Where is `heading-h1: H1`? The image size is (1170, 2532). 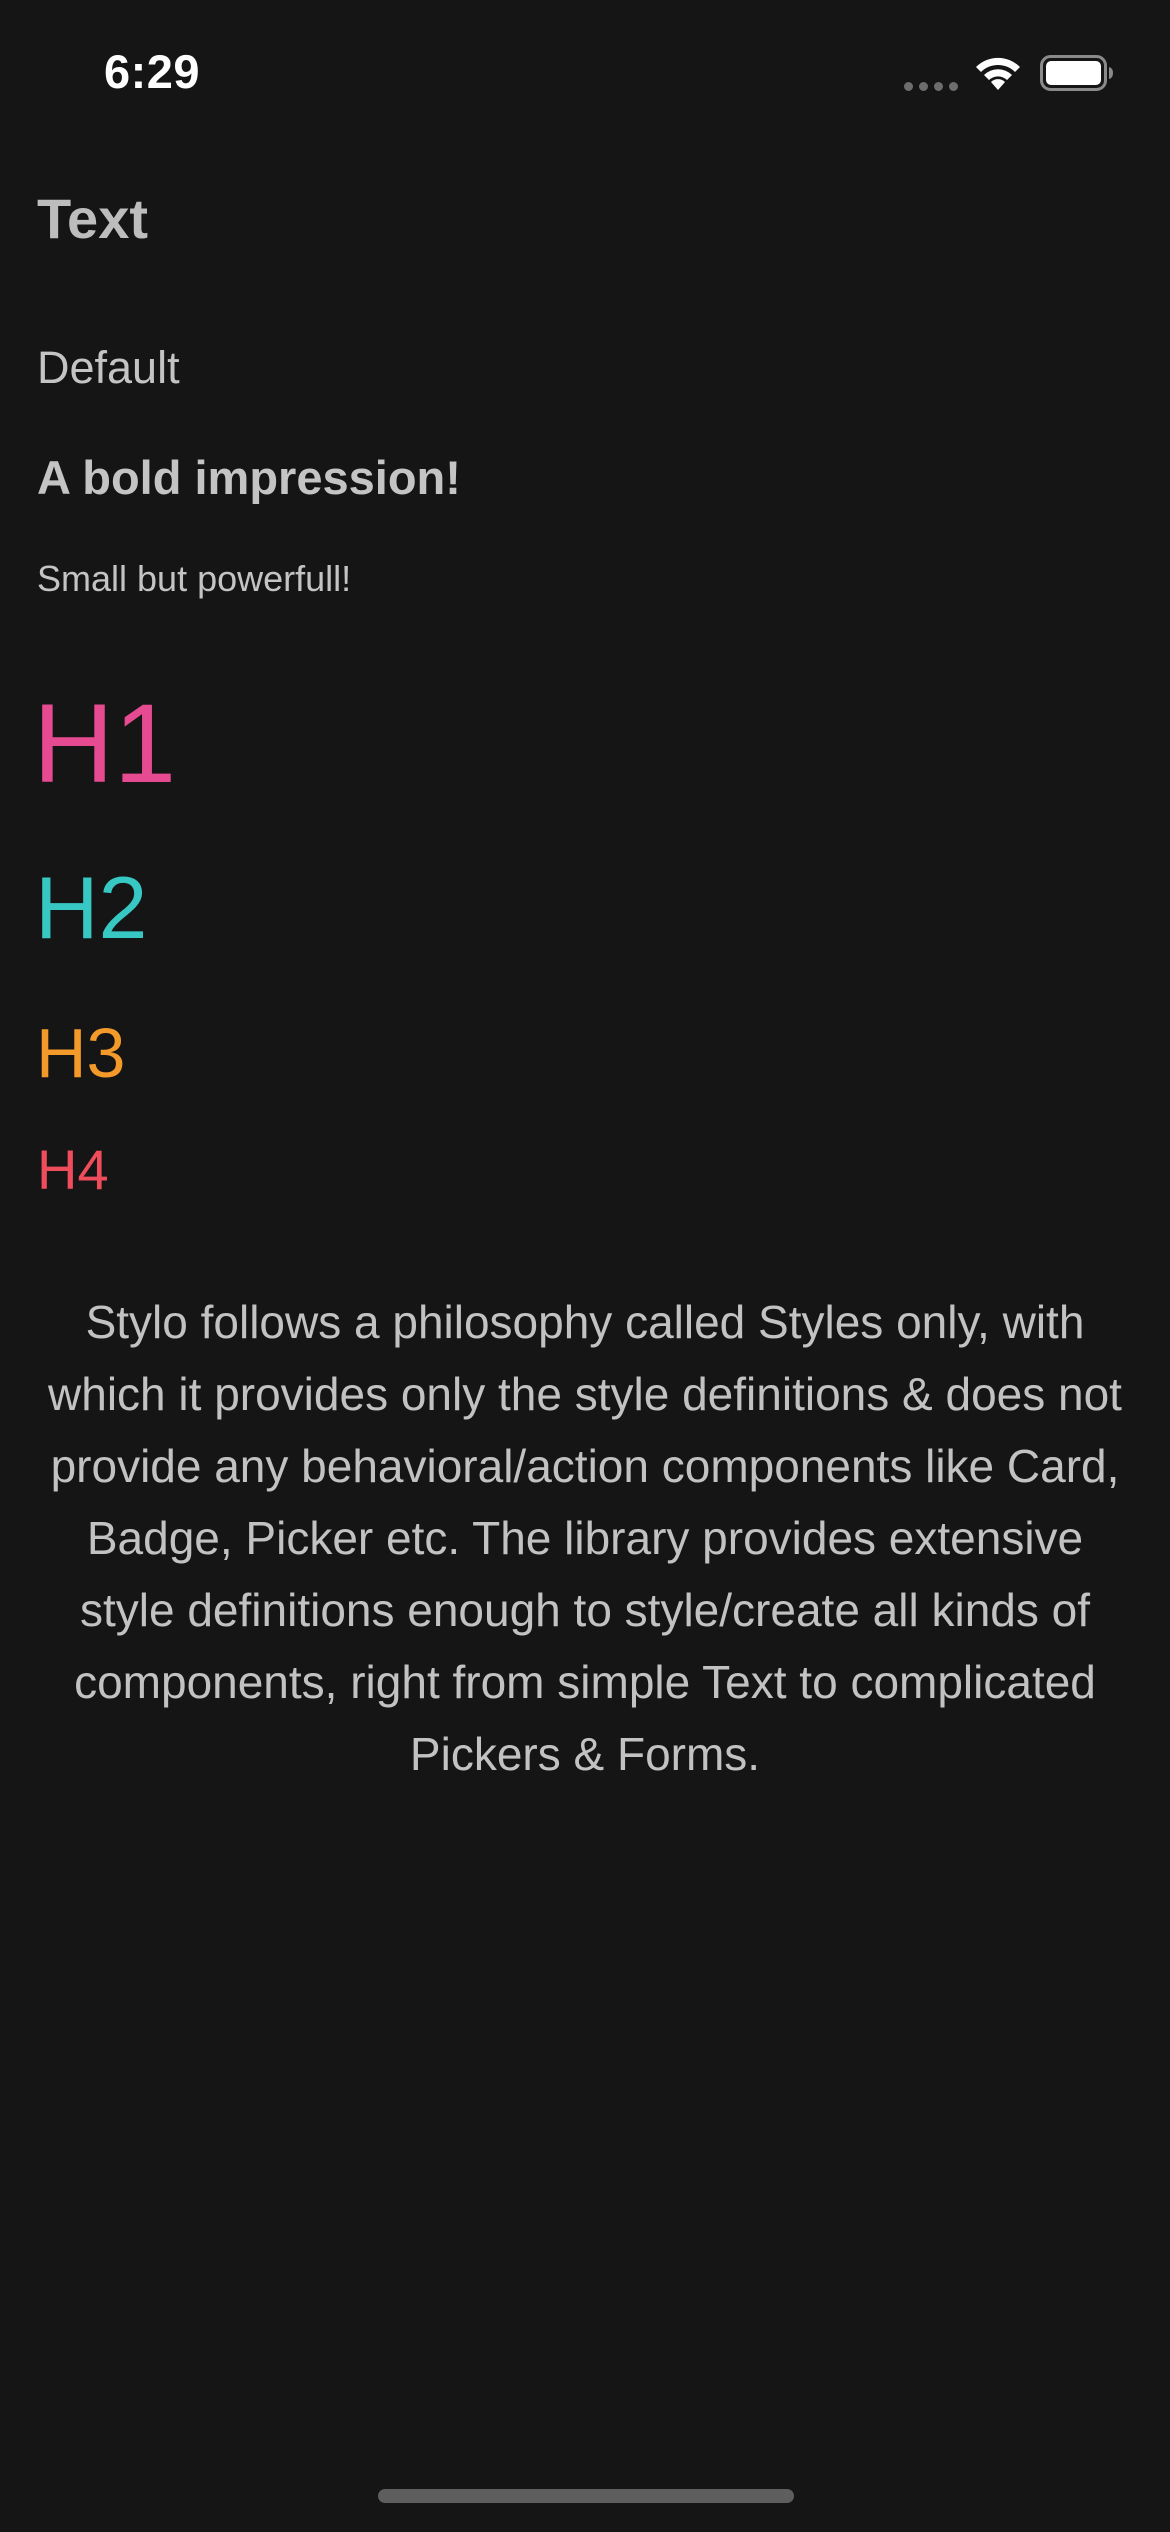
heading-h1: H1 is located at coordinates (105, 743).